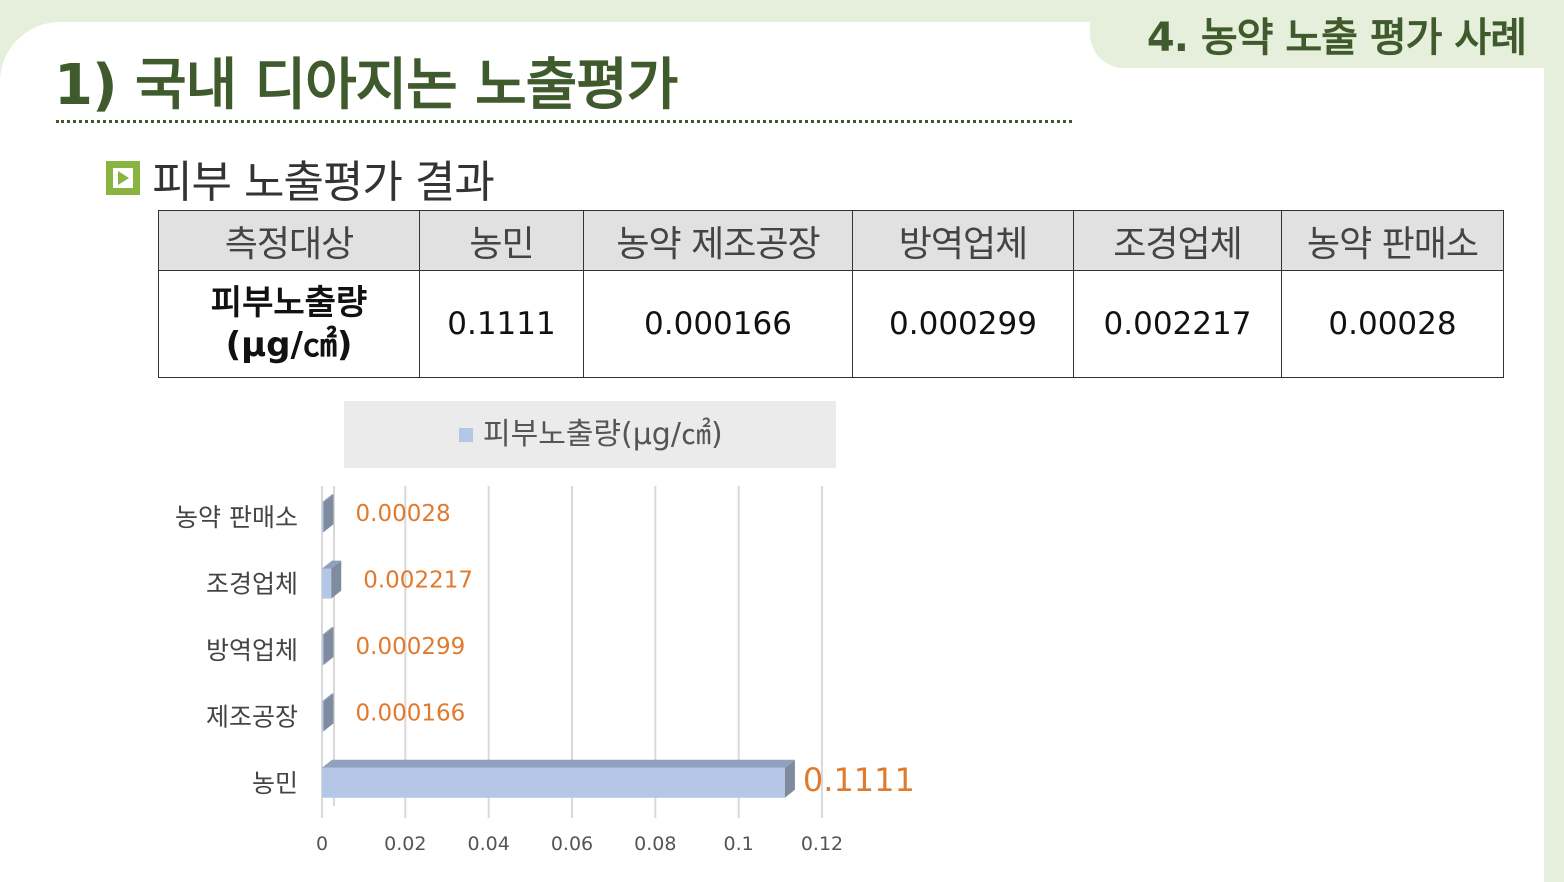 The height and width of the screenshot is (882, 1564). What do you see at coordinates (466, 435) in the screenshot?
I see `legend-swatch` at bounding box center [466, 435].